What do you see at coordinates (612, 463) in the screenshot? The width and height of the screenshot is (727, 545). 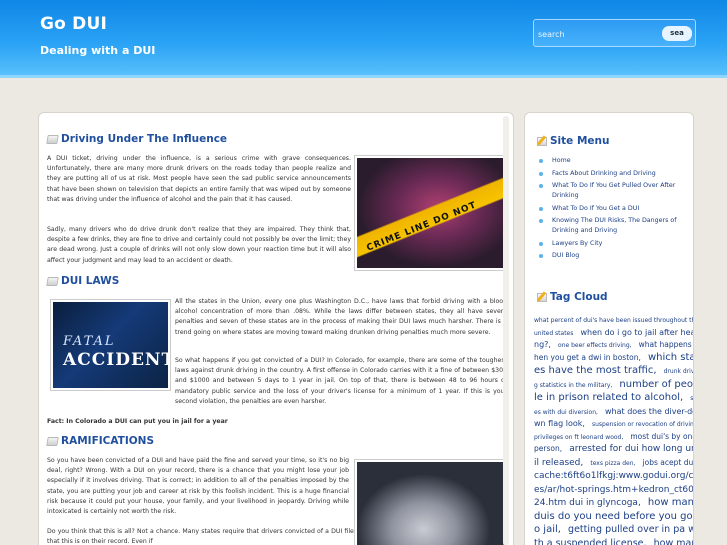 I see `tag-link: texs pizza den,` at bounding box center [612, 463].